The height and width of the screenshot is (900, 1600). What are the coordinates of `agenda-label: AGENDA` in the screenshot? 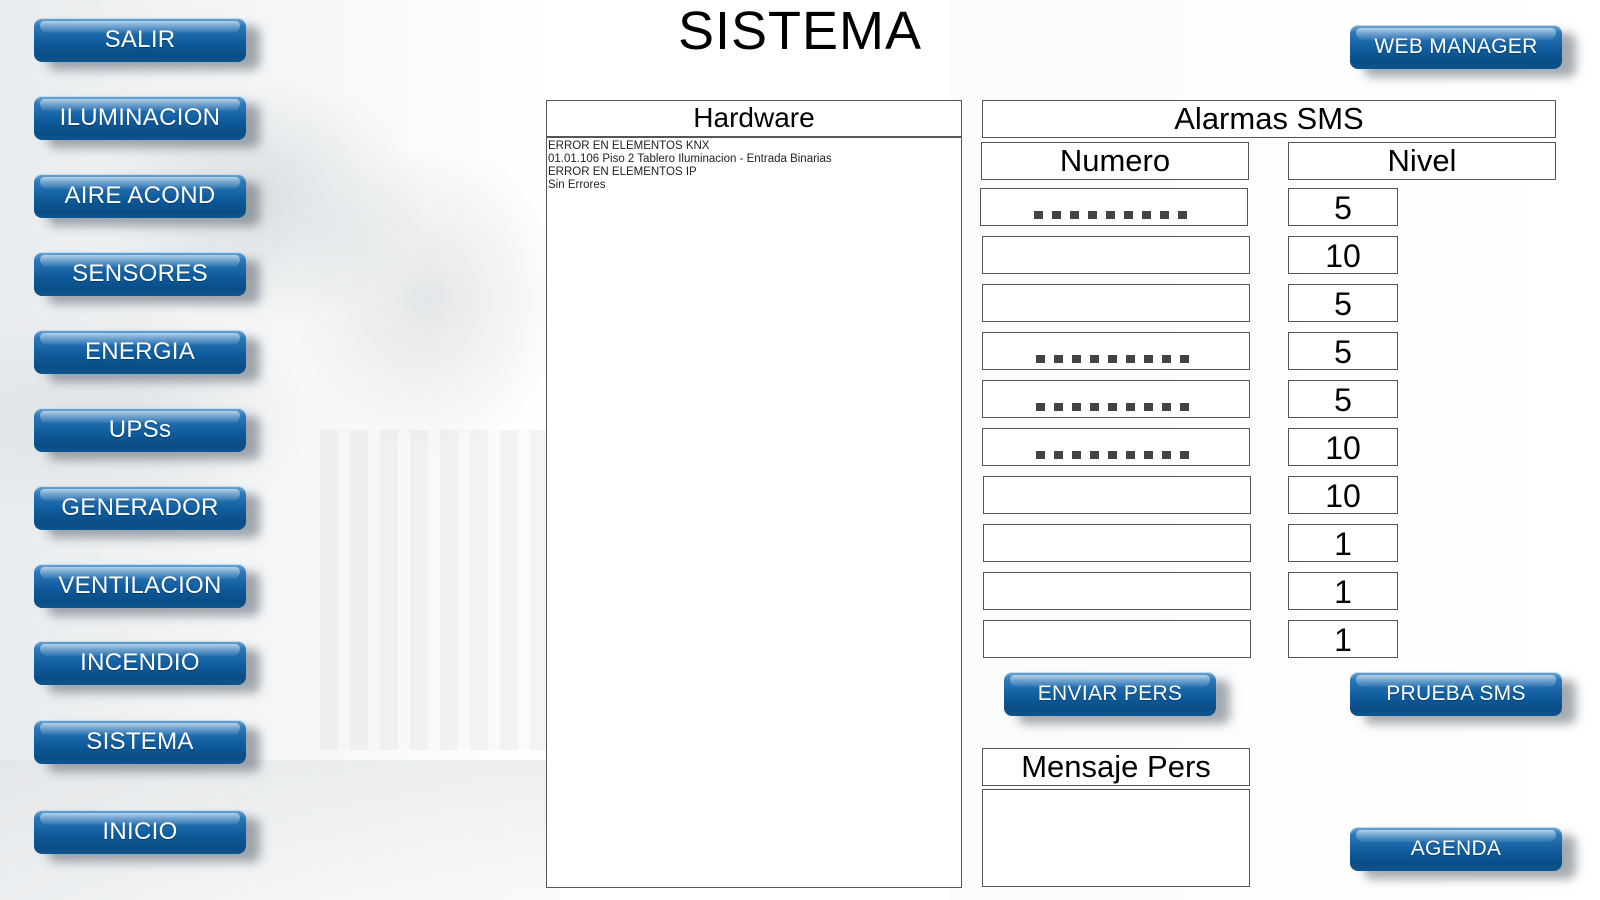 It's located at (1456, 848).